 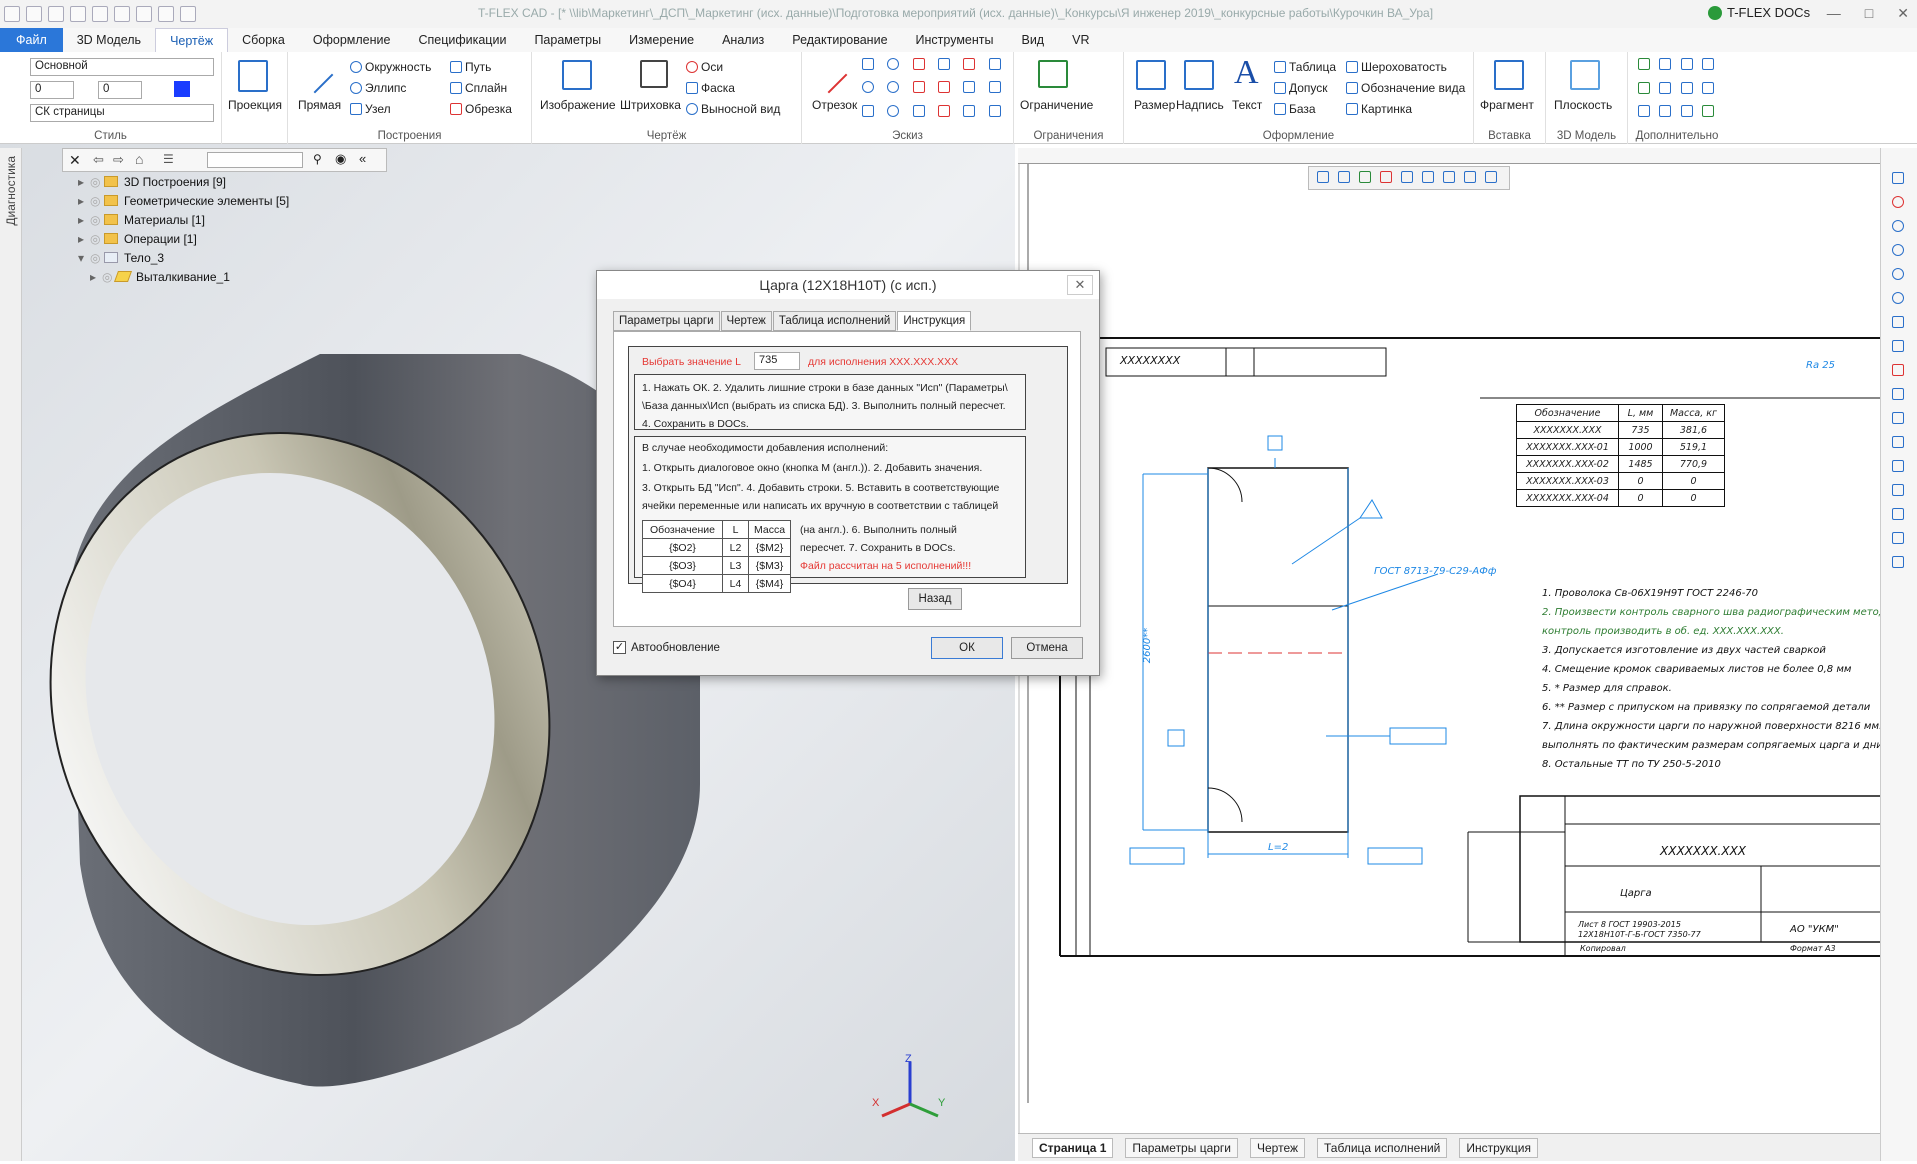 I want to click on zoom-out-icon, so click(x=1897, y=298).